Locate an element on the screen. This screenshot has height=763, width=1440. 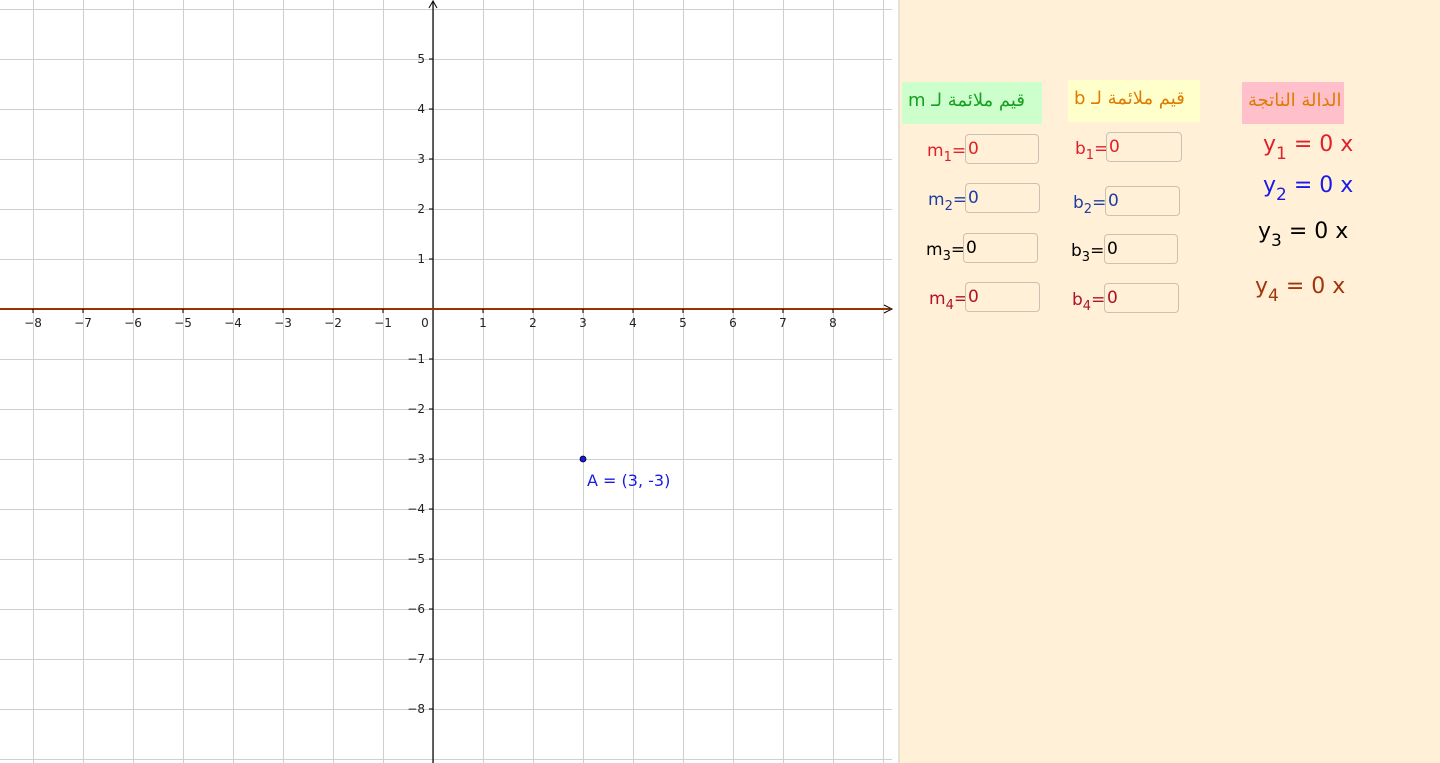
y-tick-label: 1 is located at coordinates (421, 259).